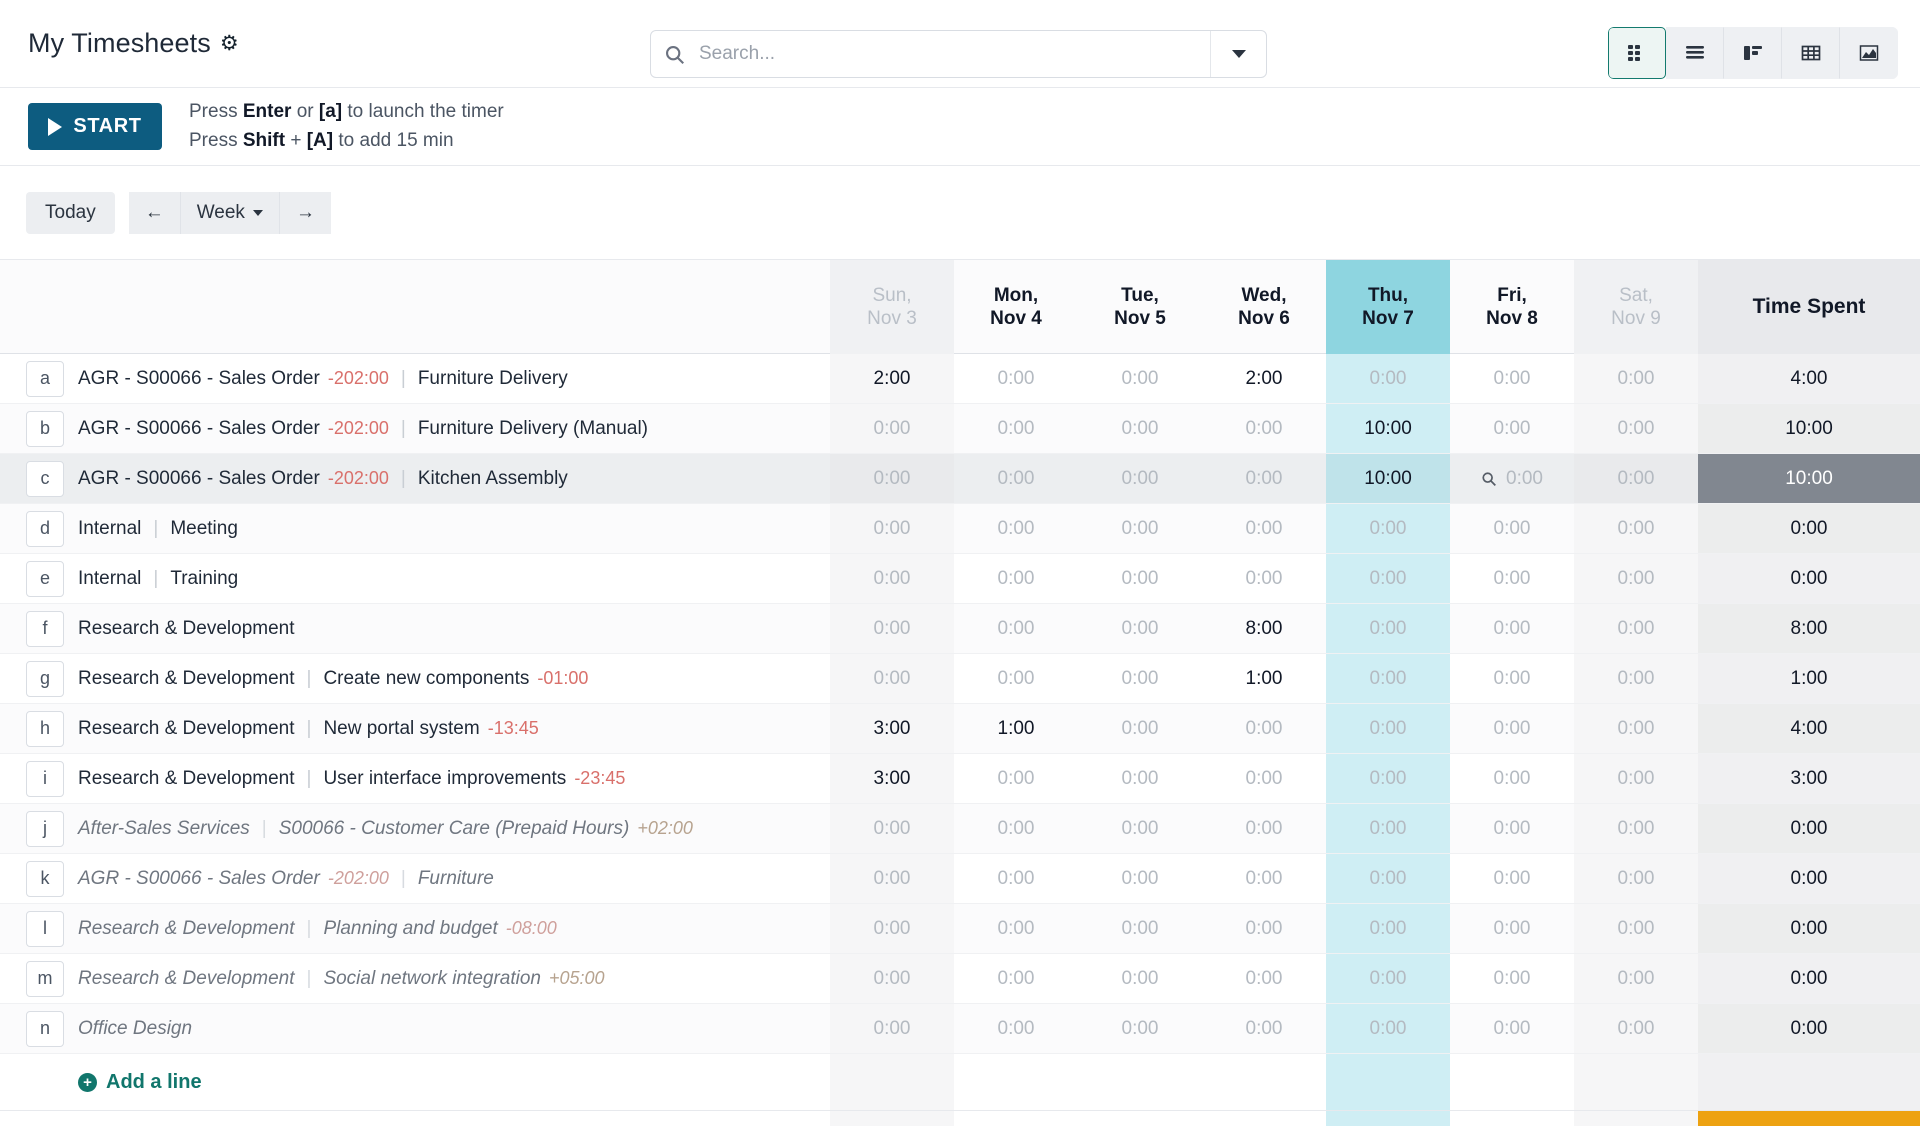 The height and width of the screenshot is (1126, 1920). Describe the element at coordinates (892, 378) in the screenshot. I see `grid-cell: 2:00` at that location.